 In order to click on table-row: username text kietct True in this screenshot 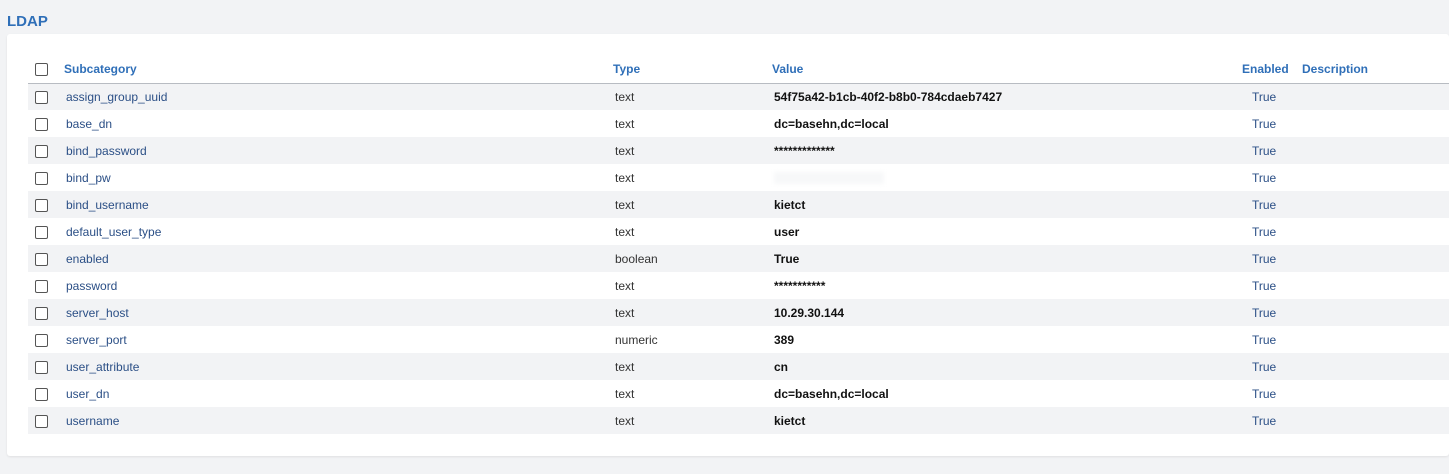, I will do `click(738, 420)`.